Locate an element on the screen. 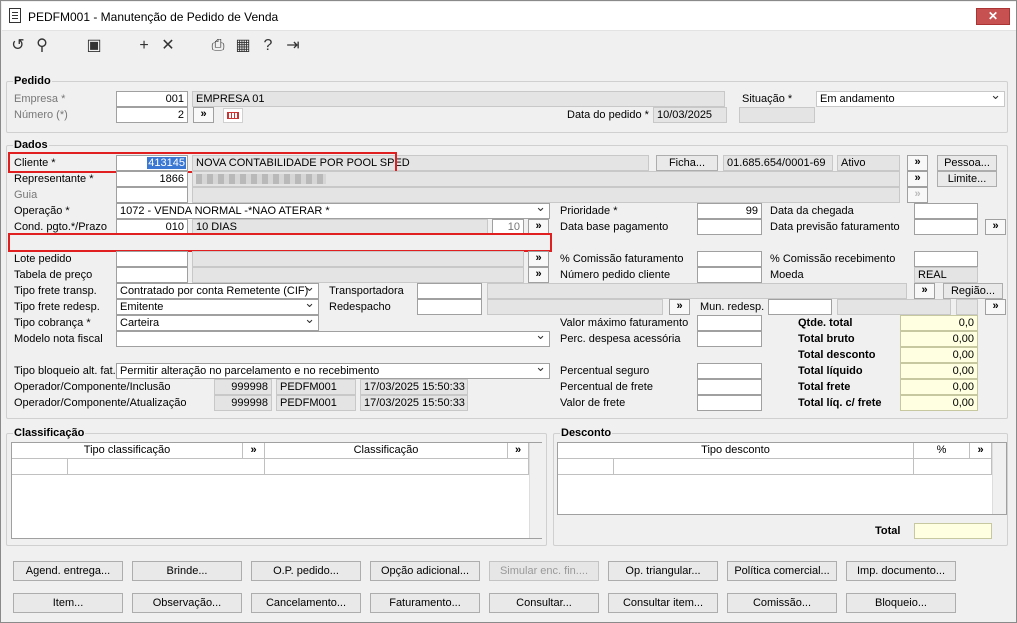 The width and height of the screenshot is (1017, 623). empresa-code-field: 001 is located at coordinates (152, 99).